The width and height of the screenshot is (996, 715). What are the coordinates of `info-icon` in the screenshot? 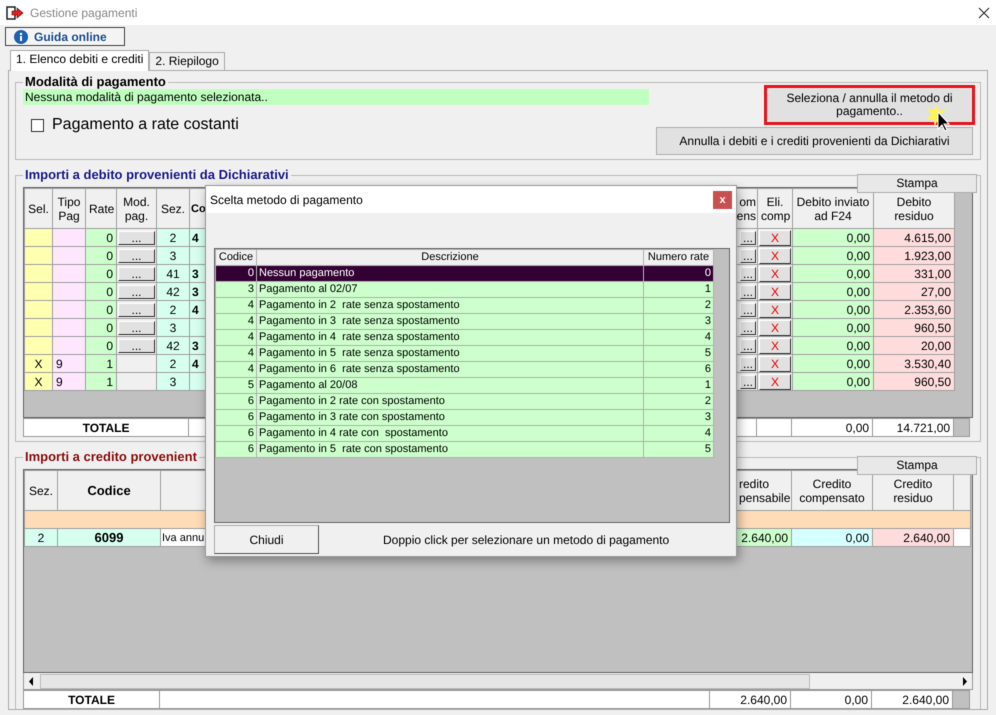 It's located at (21, 37).